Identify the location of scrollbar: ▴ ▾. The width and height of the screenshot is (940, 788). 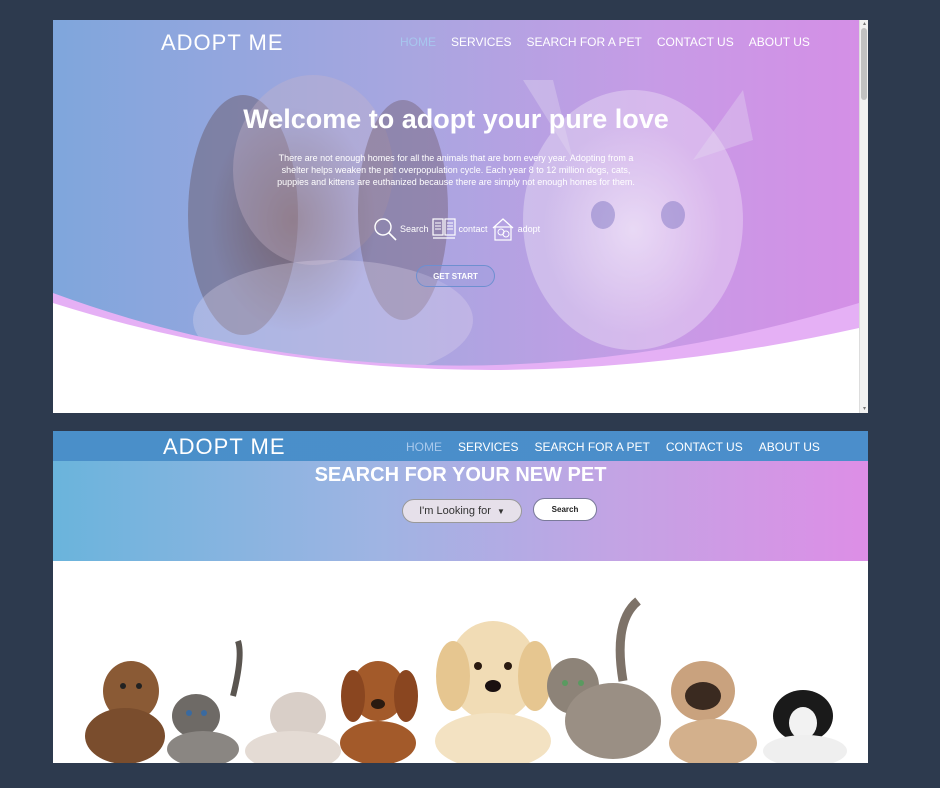
(863, 216).